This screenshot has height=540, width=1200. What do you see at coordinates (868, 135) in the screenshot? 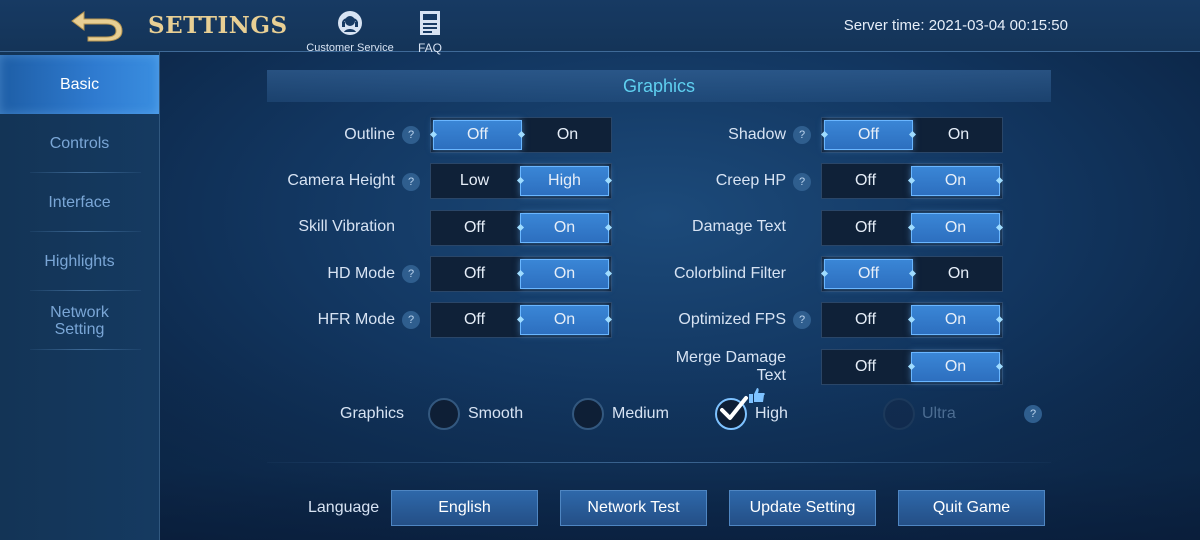
I see `shadow-off-option: Off` at bounding box center [868, 135].